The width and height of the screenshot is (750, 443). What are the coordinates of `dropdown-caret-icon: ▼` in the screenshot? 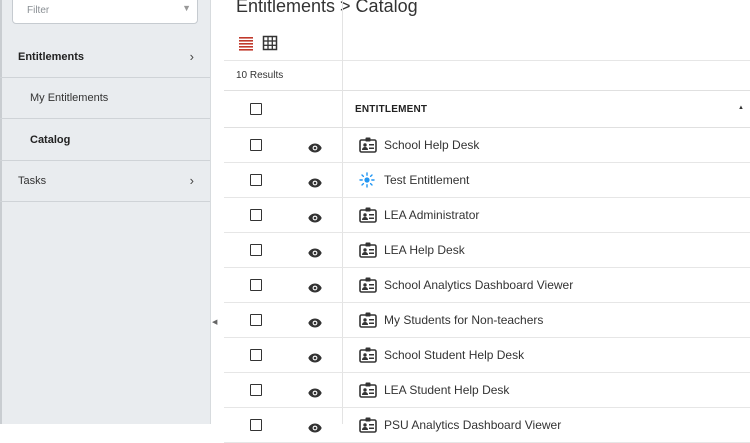 It's located at (186, 8).